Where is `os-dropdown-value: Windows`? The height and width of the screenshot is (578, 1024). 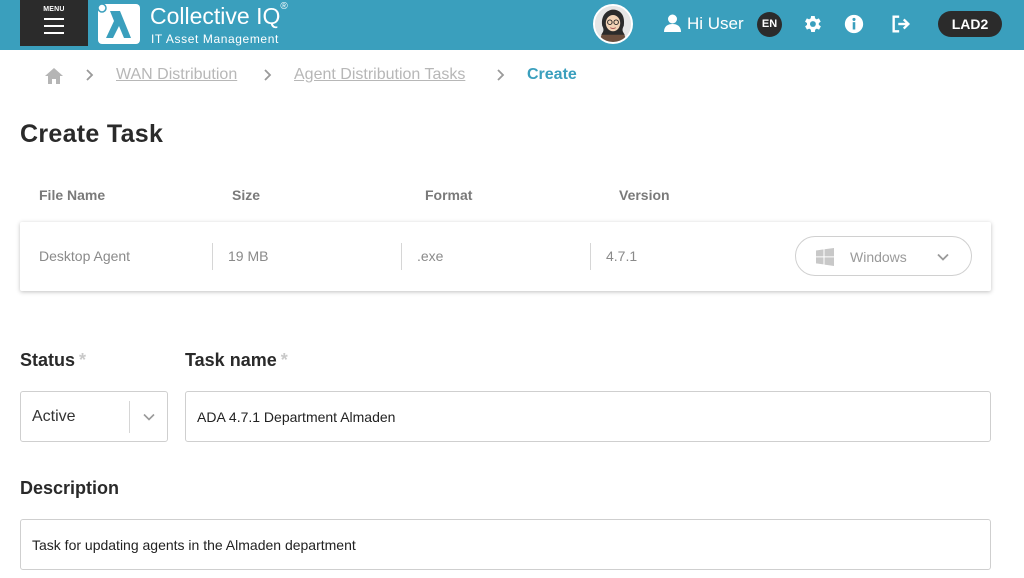
os-dropdown-value: Windows is located at coordinates (878, 257).